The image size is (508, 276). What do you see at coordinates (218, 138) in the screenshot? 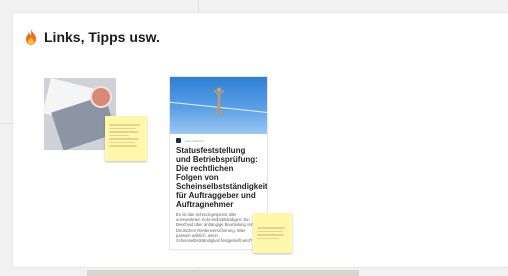
I see `article-source: www.haufe.de` at bounding box center [218, 138].